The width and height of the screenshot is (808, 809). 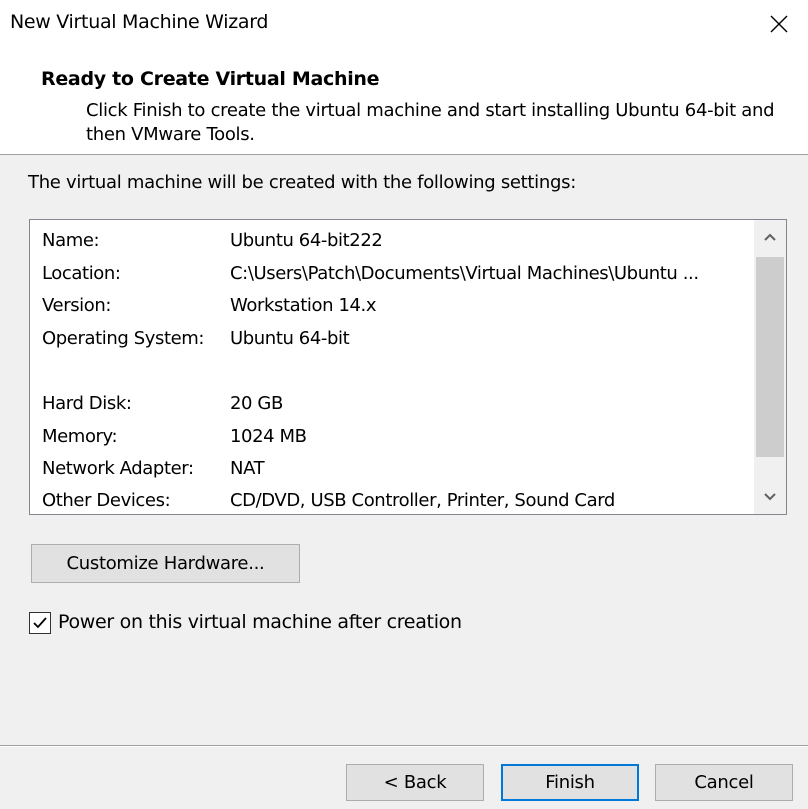 What do you see at coordinates (80, 436) in the screenshot?
I see `setting-label: Memory:` at bounding box center [80, 436].